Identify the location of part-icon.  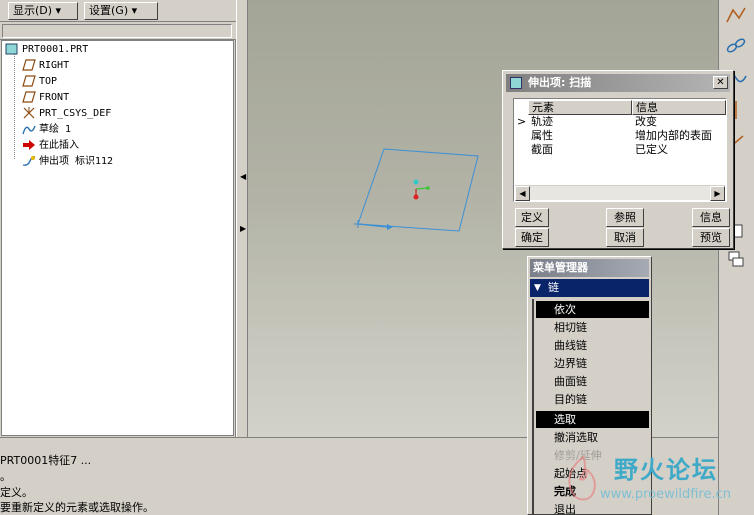
(11, 49).